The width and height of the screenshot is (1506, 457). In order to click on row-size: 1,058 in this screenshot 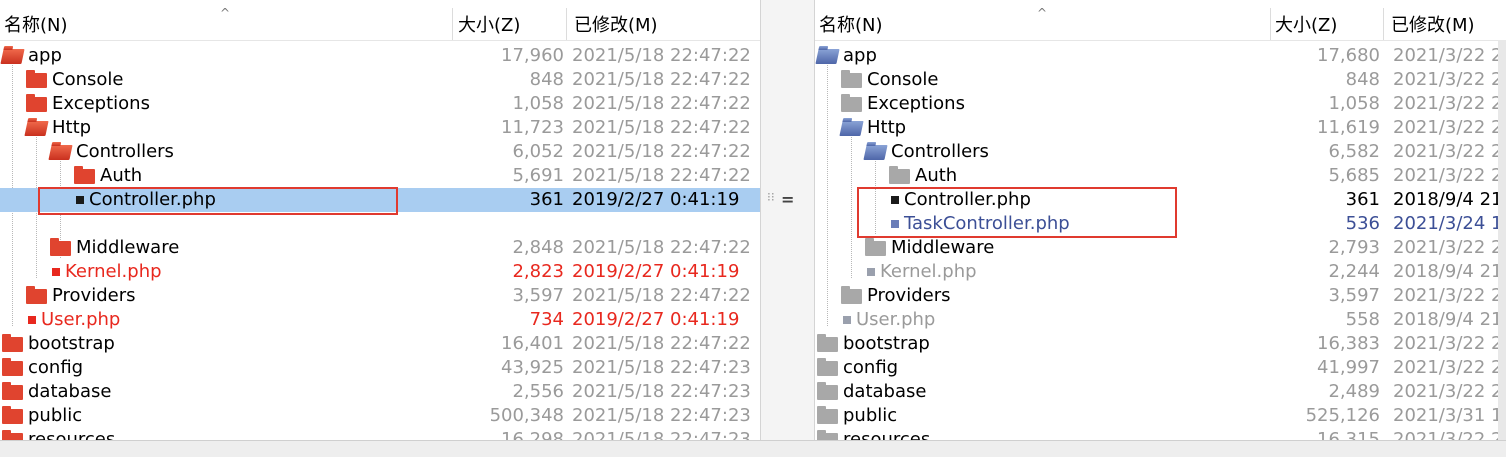, I will do `click(538, 103)`.